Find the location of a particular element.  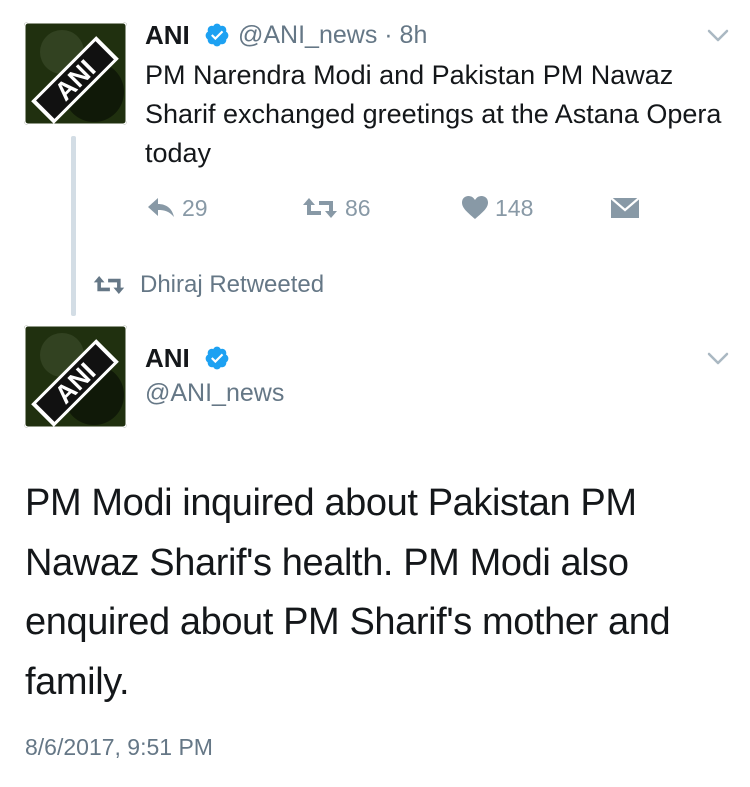

retweet-count: 86 is located at coordinates (358, 207).